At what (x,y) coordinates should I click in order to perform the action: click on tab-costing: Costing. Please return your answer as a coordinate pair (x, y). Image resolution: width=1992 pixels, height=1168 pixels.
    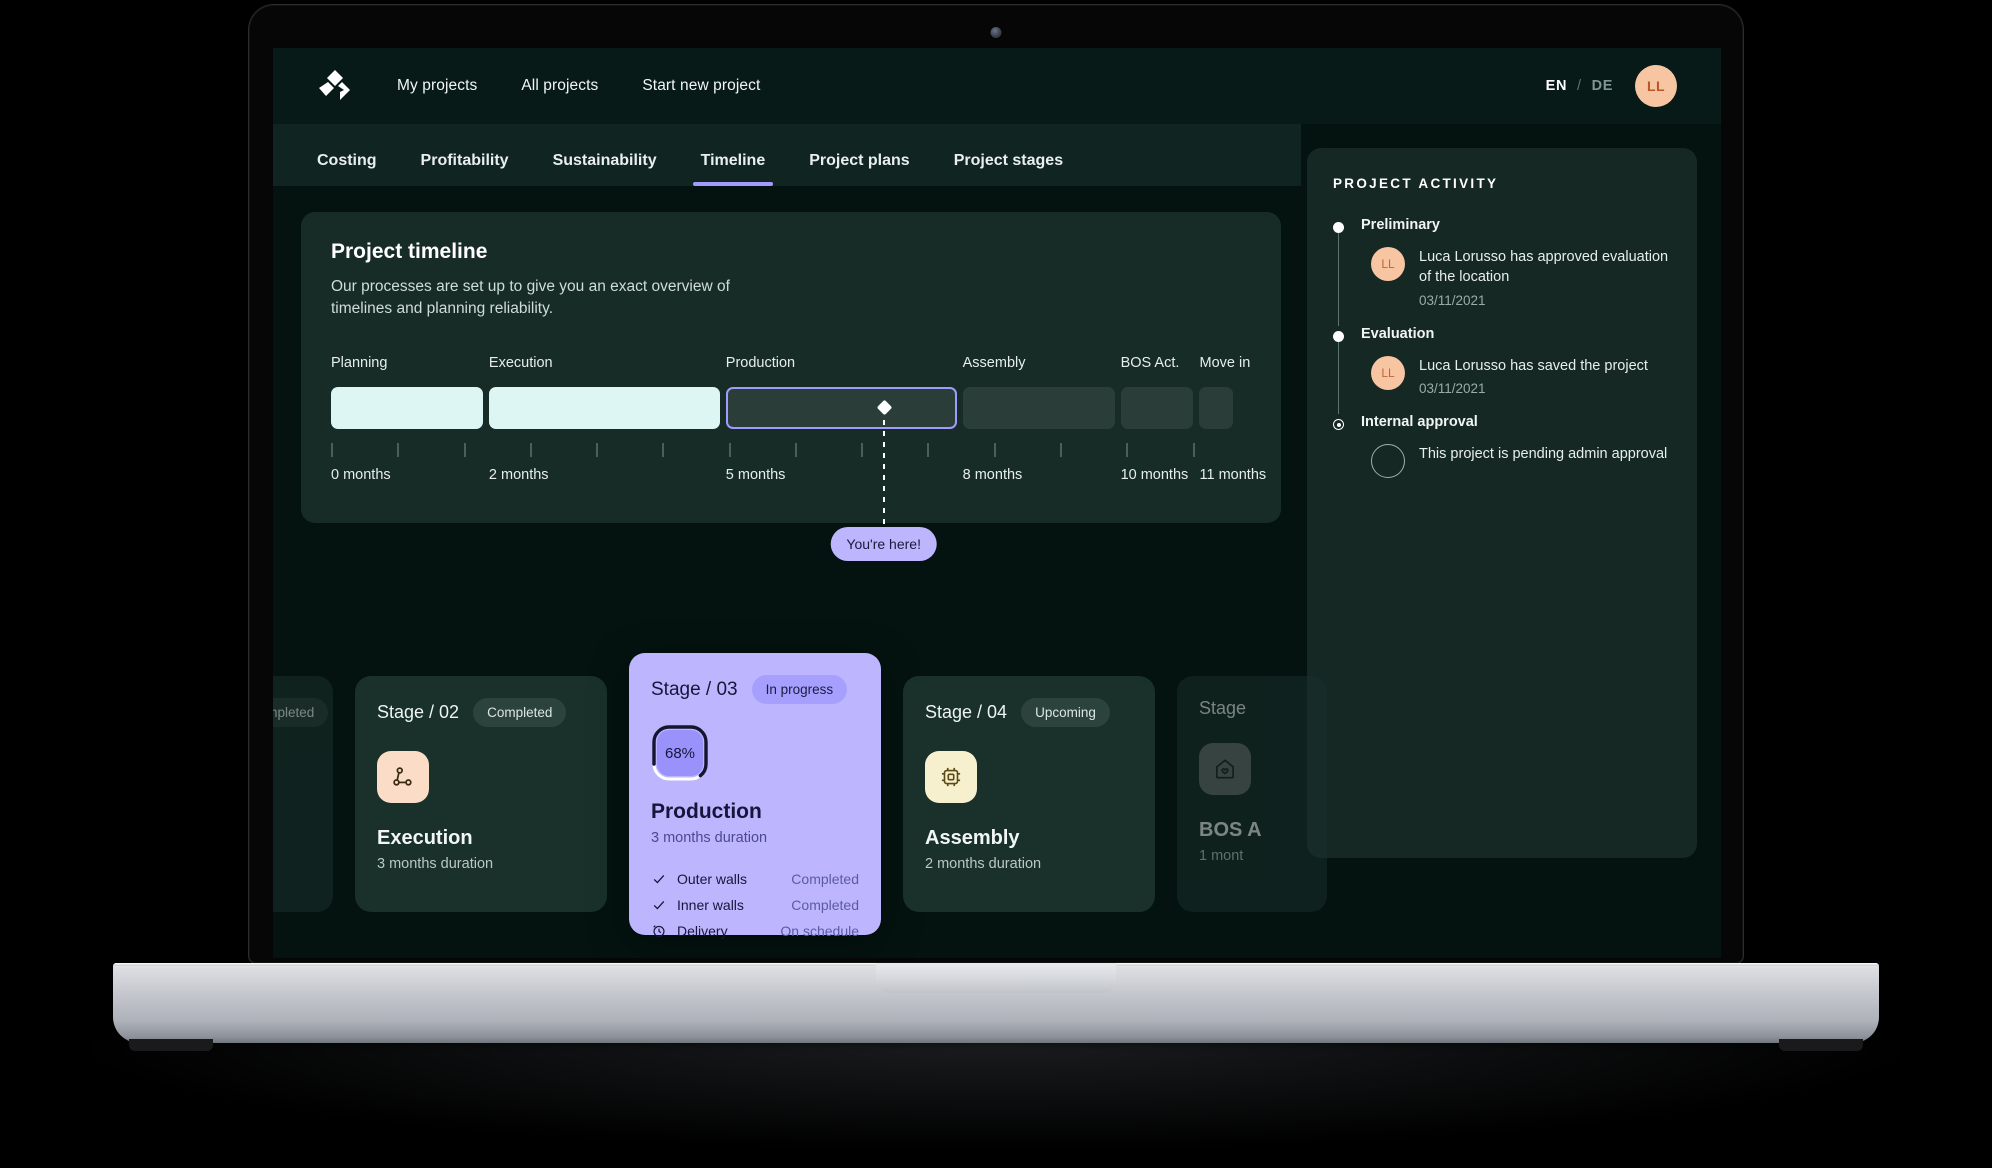
    Looking at the image, I should click on (347, 169).